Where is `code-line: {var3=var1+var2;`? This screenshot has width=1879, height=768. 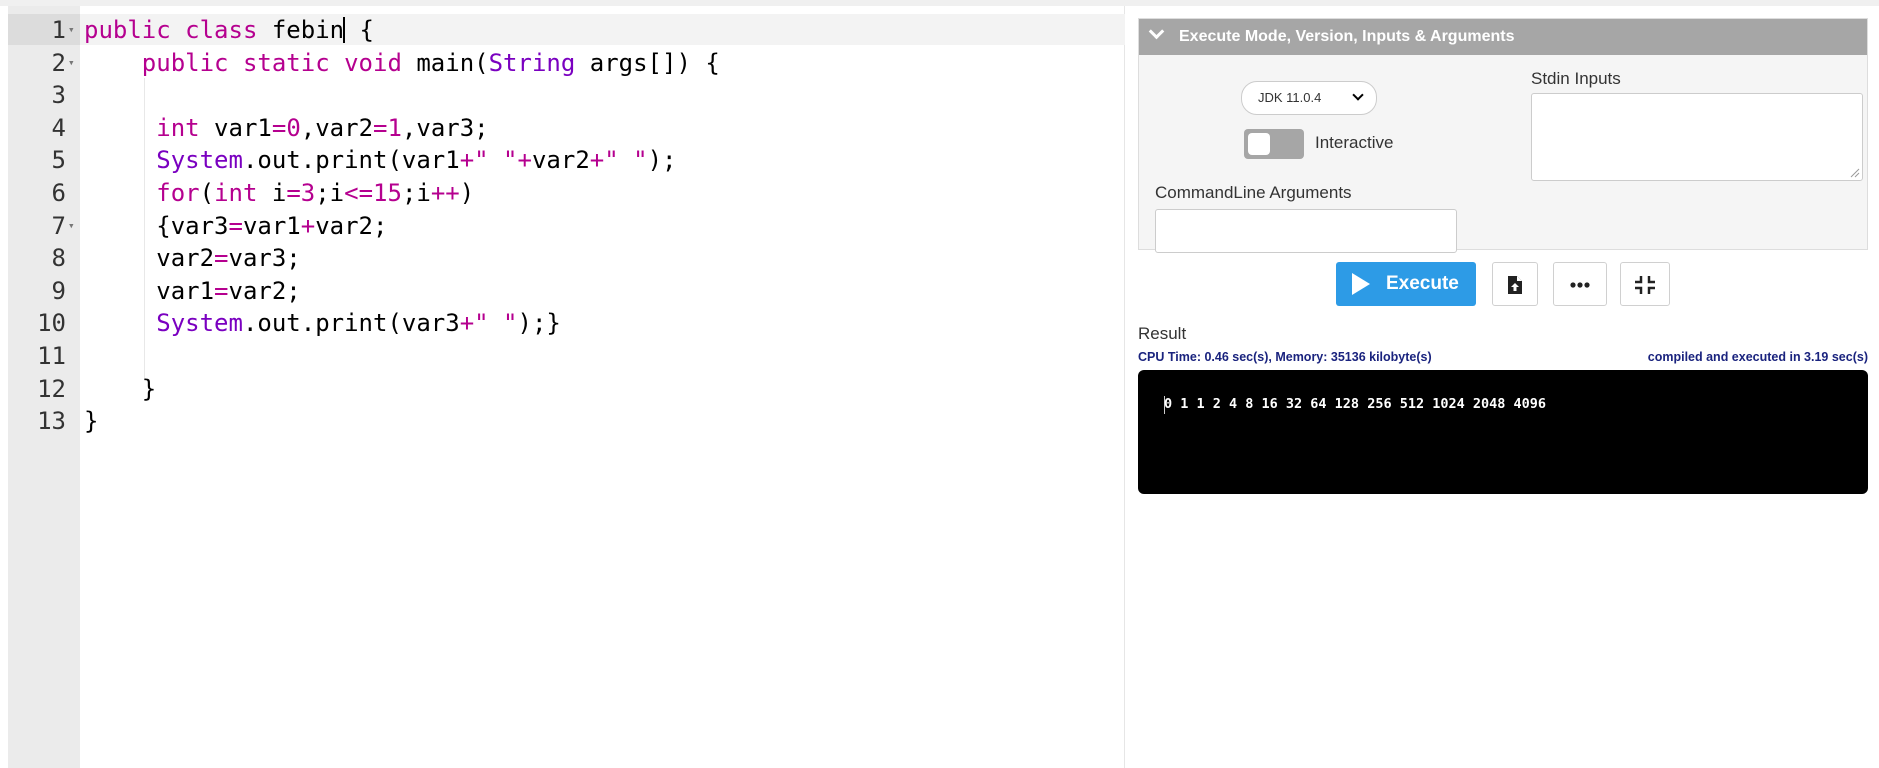
code-line: {var3=var1+var2; is located at coordinates (235, 226).